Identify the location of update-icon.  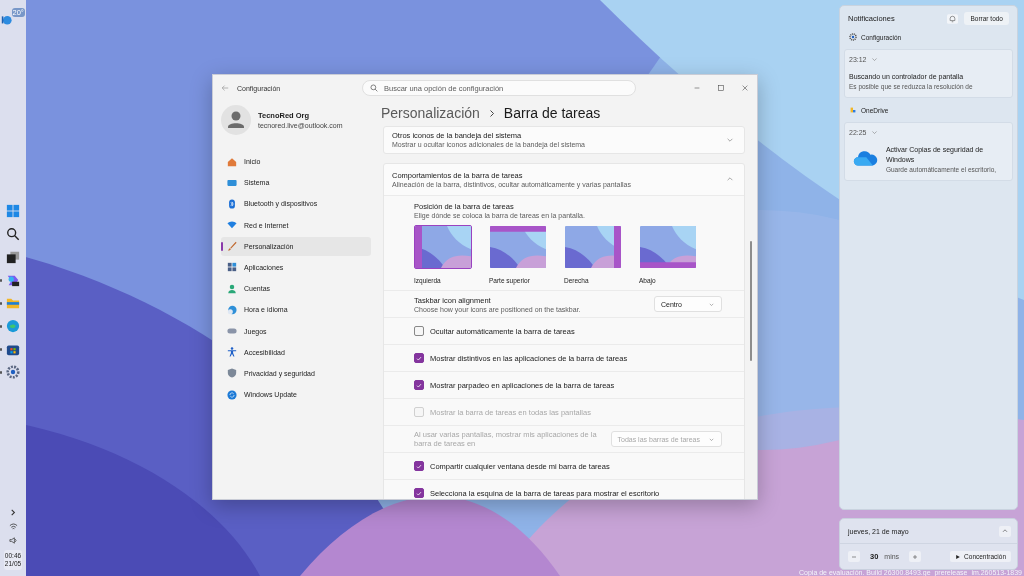
(232, 394).